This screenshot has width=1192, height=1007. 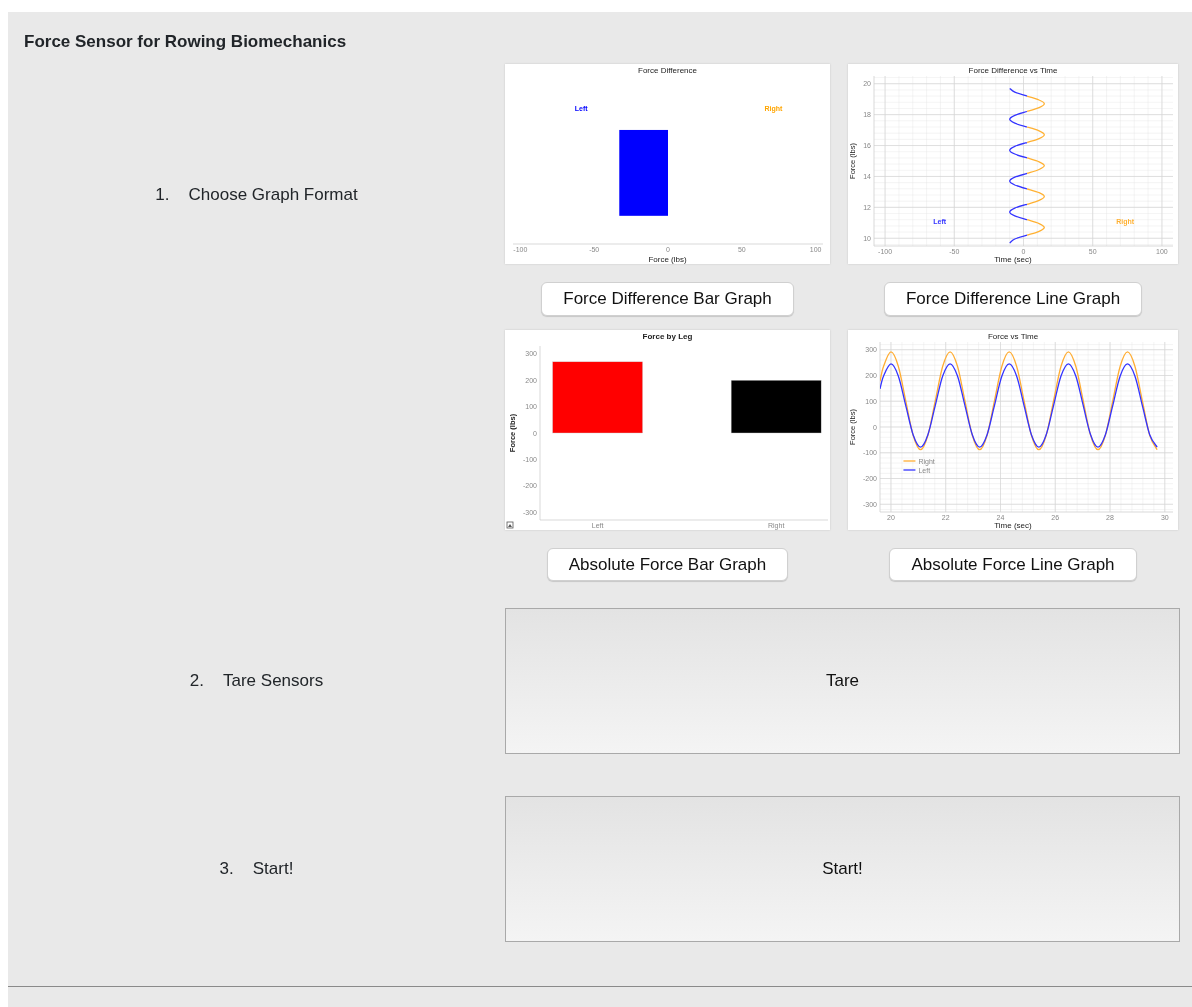 I want to click on chart-title: Force vs Time, so click(x=1013, y=336).